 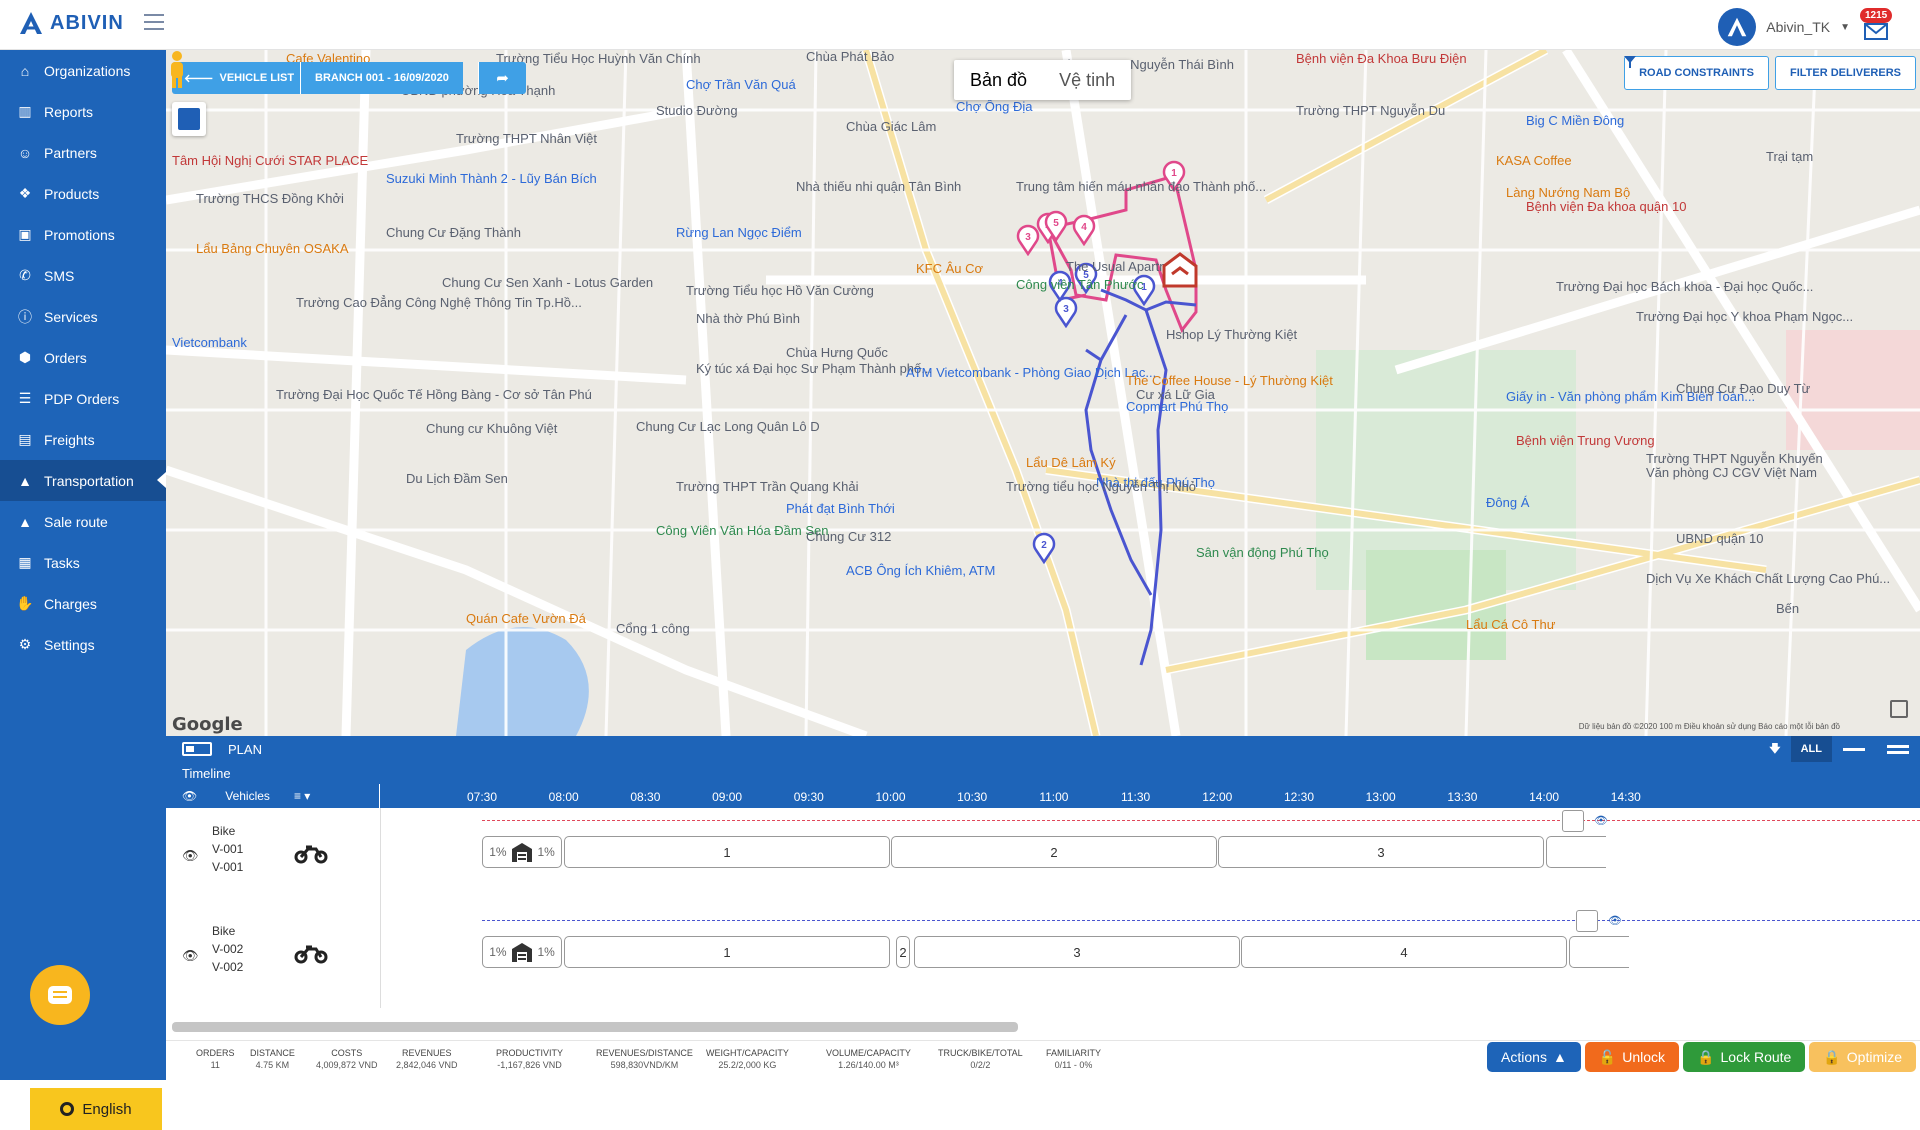 What do you see at coordinates (270, 199) in the screenshot?
I see `map-place-label: Trường THCS Đồng Khởi` at bounding box center [270, 199].